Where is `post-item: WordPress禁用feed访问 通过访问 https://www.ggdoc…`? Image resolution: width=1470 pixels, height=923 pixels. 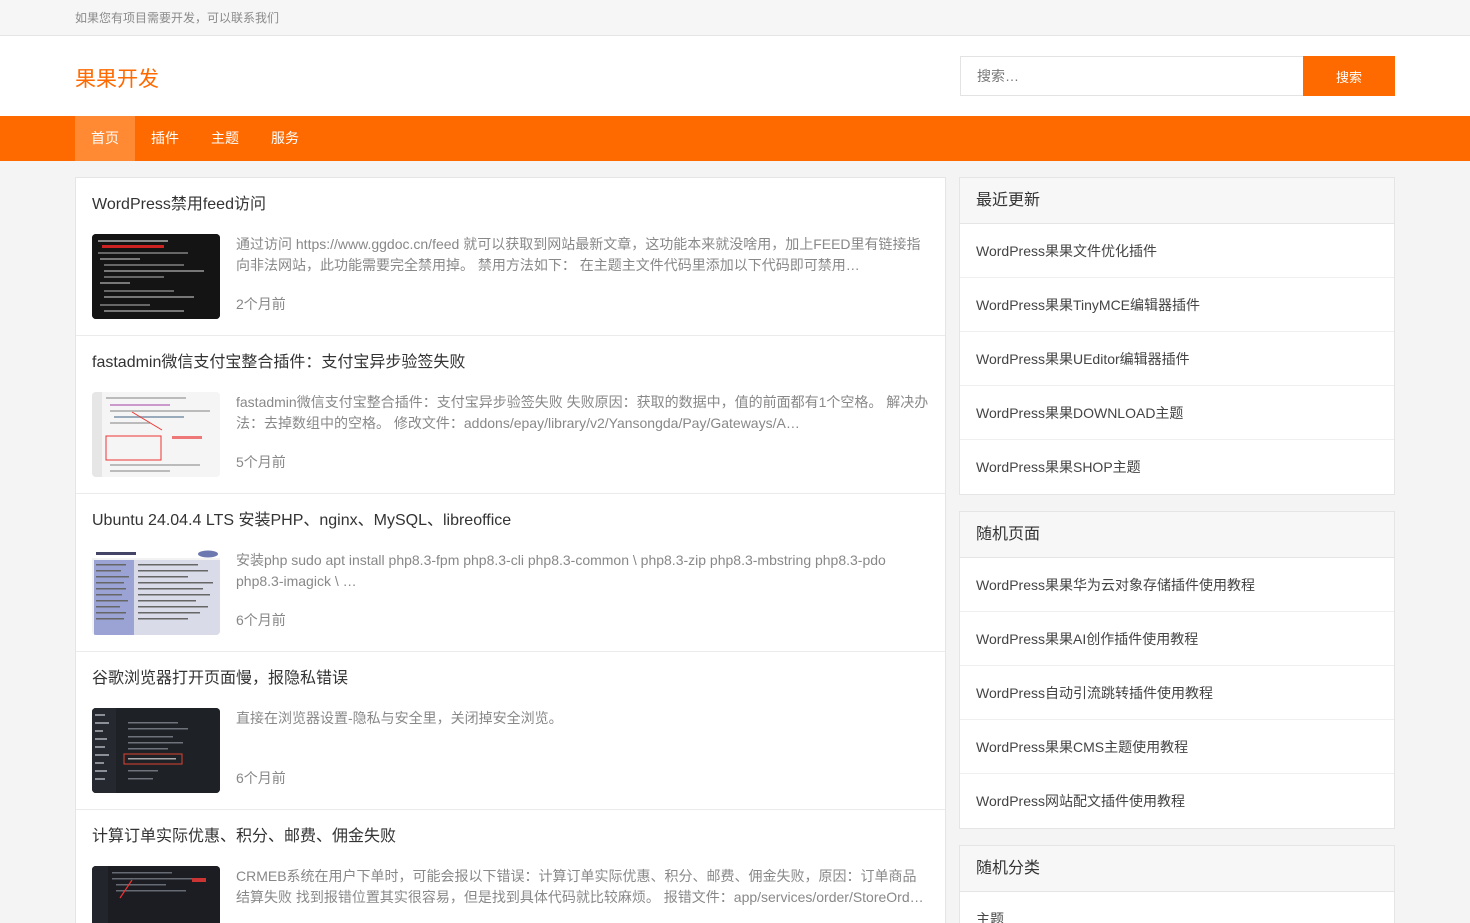 post-item: WordPress禁用feed访问 通过访问 https://www.ggdoc… is located at coordinates (510, 257).